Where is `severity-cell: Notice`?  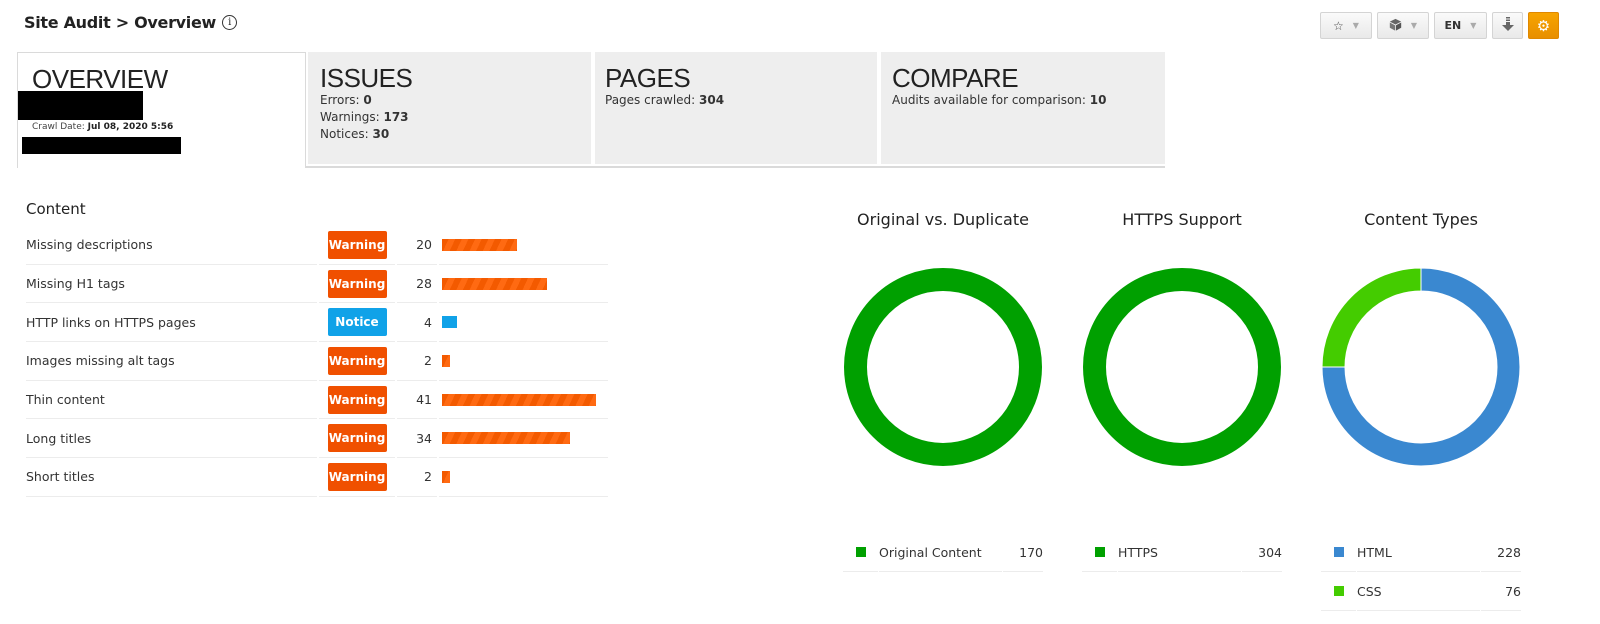 severity-cell: Notice is located at coordinates (357, 323).